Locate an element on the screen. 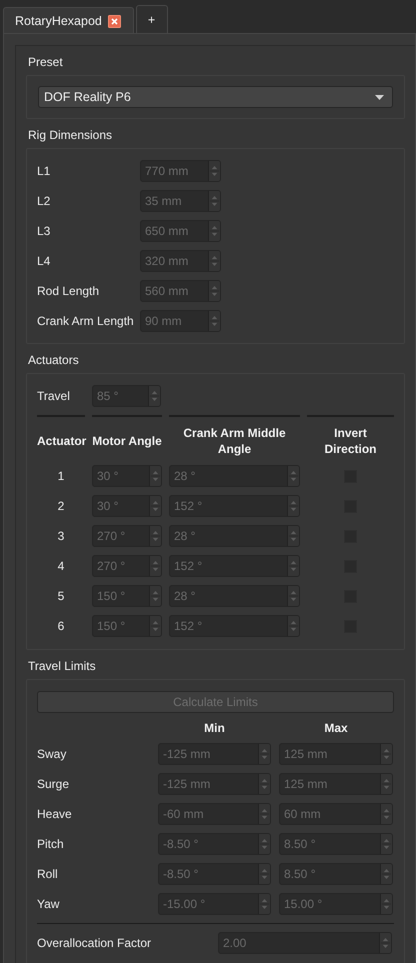 The height and width of the screenshot is (963, 416). field-label: L4 is located at coordinates (44, 261).